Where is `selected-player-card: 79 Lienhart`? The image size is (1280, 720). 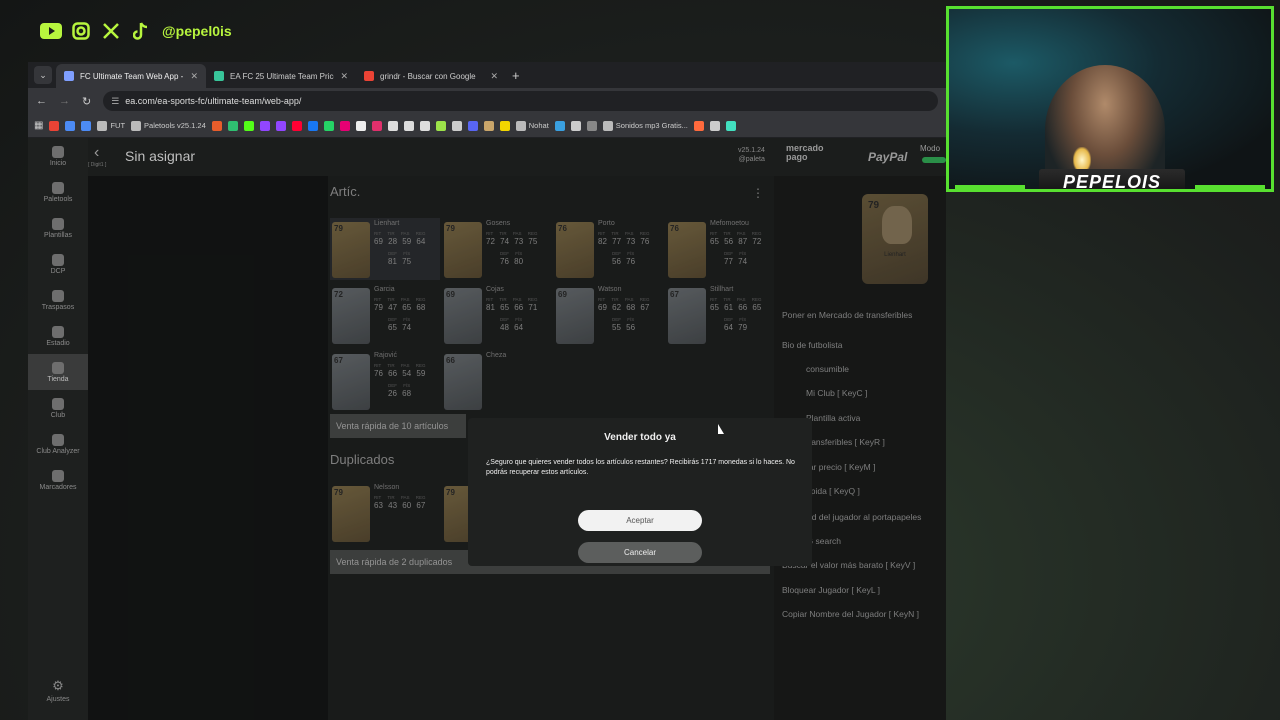 selected-player-card: 79 Lienhart is located at coordinates (895, 239).